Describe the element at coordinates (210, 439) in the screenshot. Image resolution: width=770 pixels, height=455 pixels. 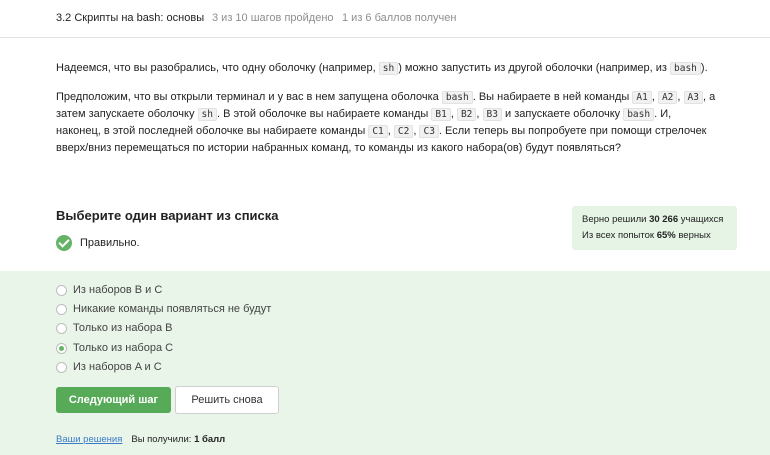
I see `points-value: 1 балл` at that location.